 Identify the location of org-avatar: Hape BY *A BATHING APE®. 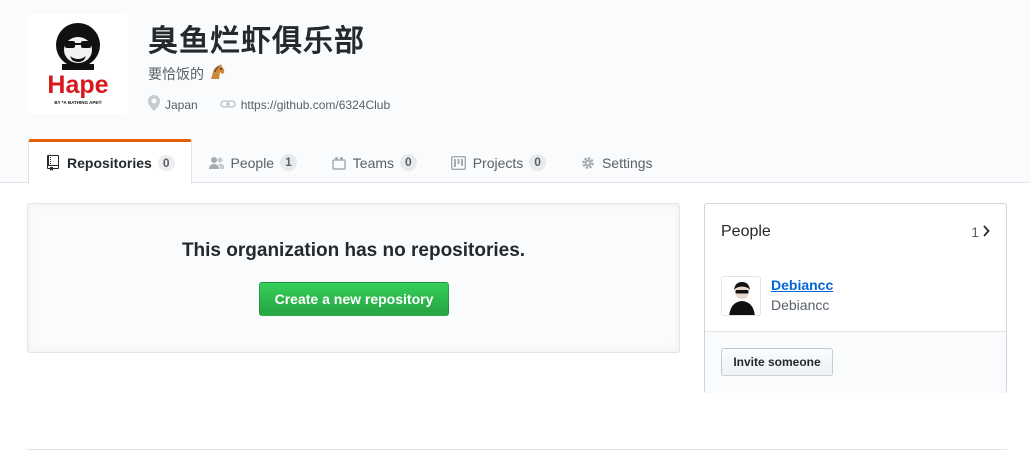
(78, 64).